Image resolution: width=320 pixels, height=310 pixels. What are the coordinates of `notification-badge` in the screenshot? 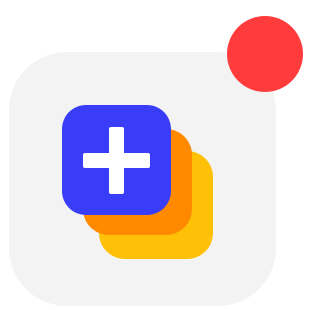 It's located at (265, 54).